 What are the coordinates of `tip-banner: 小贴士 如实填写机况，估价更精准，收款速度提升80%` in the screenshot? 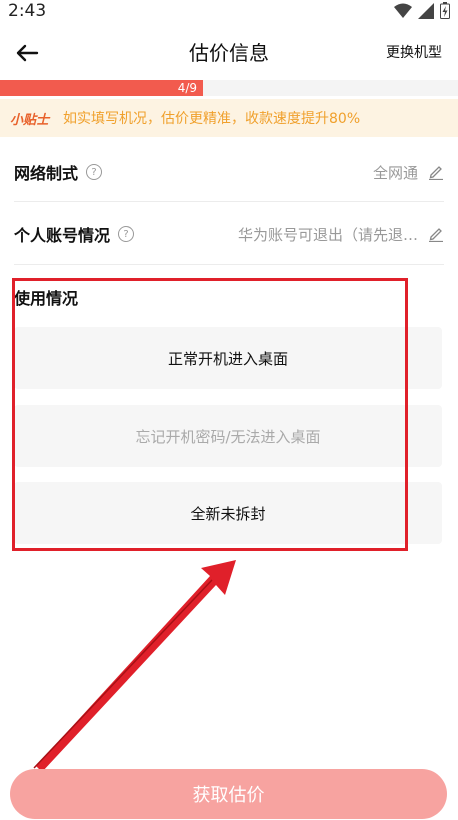 It's located at (229, 118).